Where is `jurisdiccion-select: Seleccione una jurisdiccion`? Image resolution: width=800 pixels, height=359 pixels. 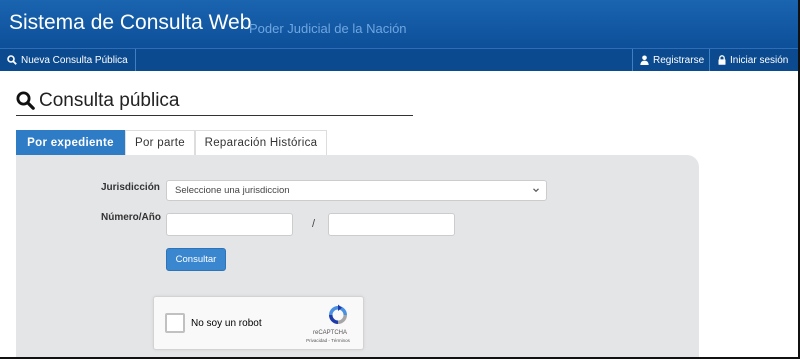 jurisdiccion-select: Seleccione una jurisdiccion is located at coordinates (356, 190).